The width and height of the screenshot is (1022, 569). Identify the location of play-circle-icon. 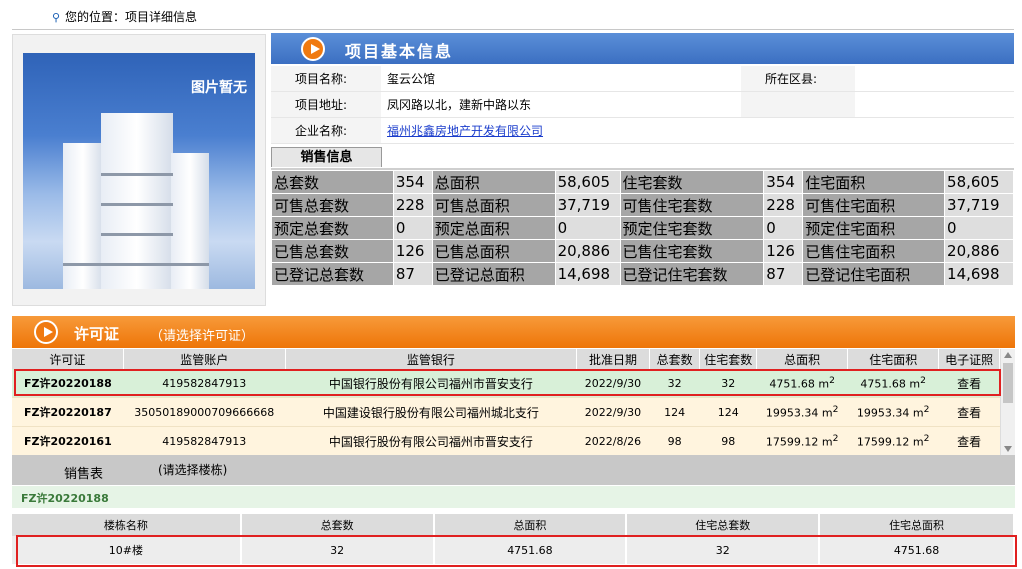
(46, 332).